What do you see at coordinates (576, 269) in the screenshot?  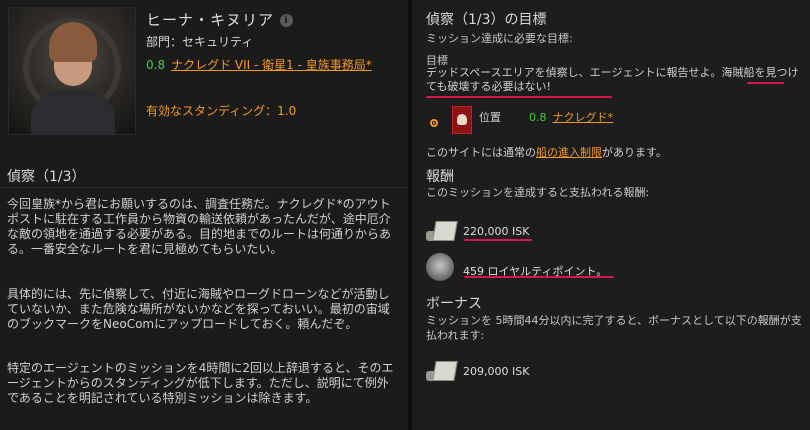 I see `lp-reward-row: 459 ロイヤルティポイント。` at bounding box center [576, 269].